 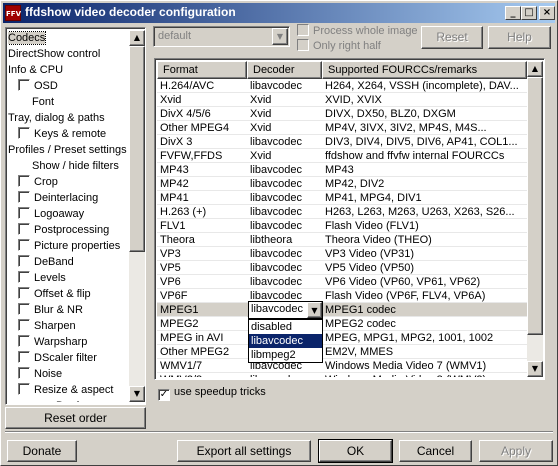 What do you see at coordinates (285, 355) in the screenshot?
I see `decoder-option: libmpeg2` at bounding box center [285, 355].